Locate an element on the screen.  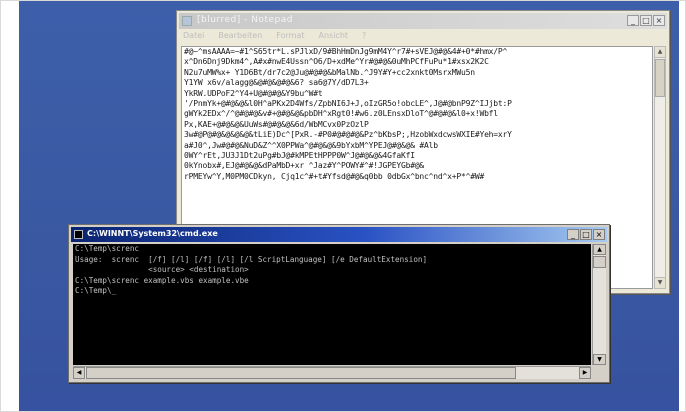
console-vertical-scrollbar: ▲ ▼ is located at coordinates (599, 304).